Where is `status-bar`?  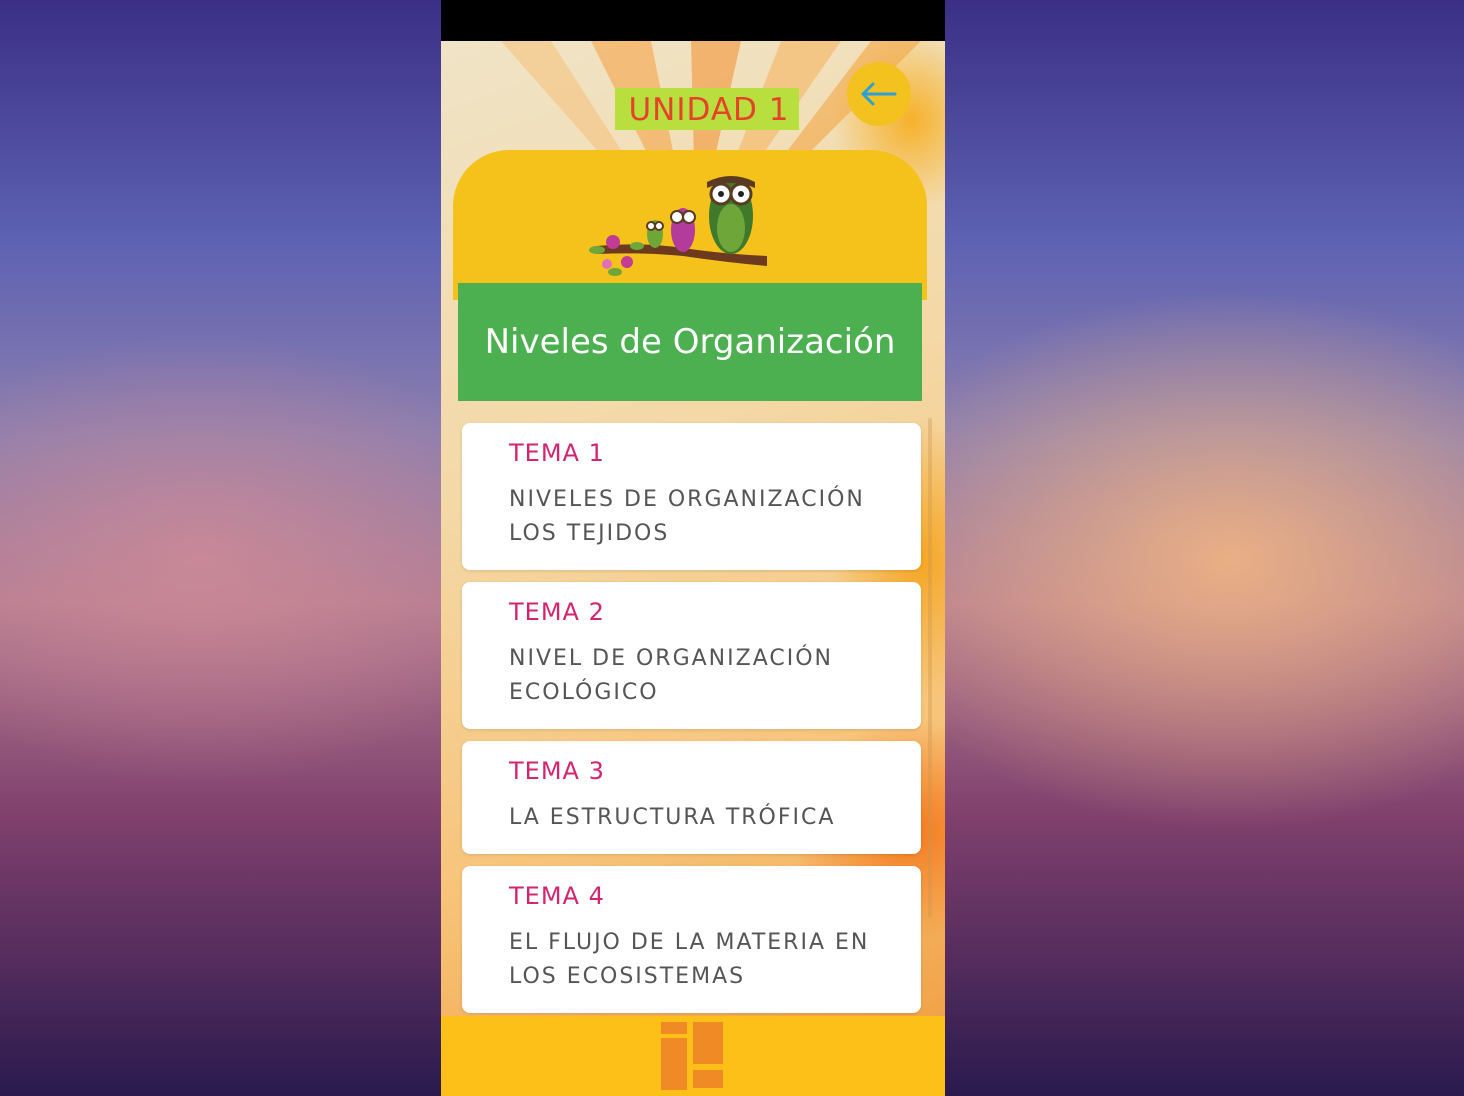
status-bar is located at coordinates (693, 20).